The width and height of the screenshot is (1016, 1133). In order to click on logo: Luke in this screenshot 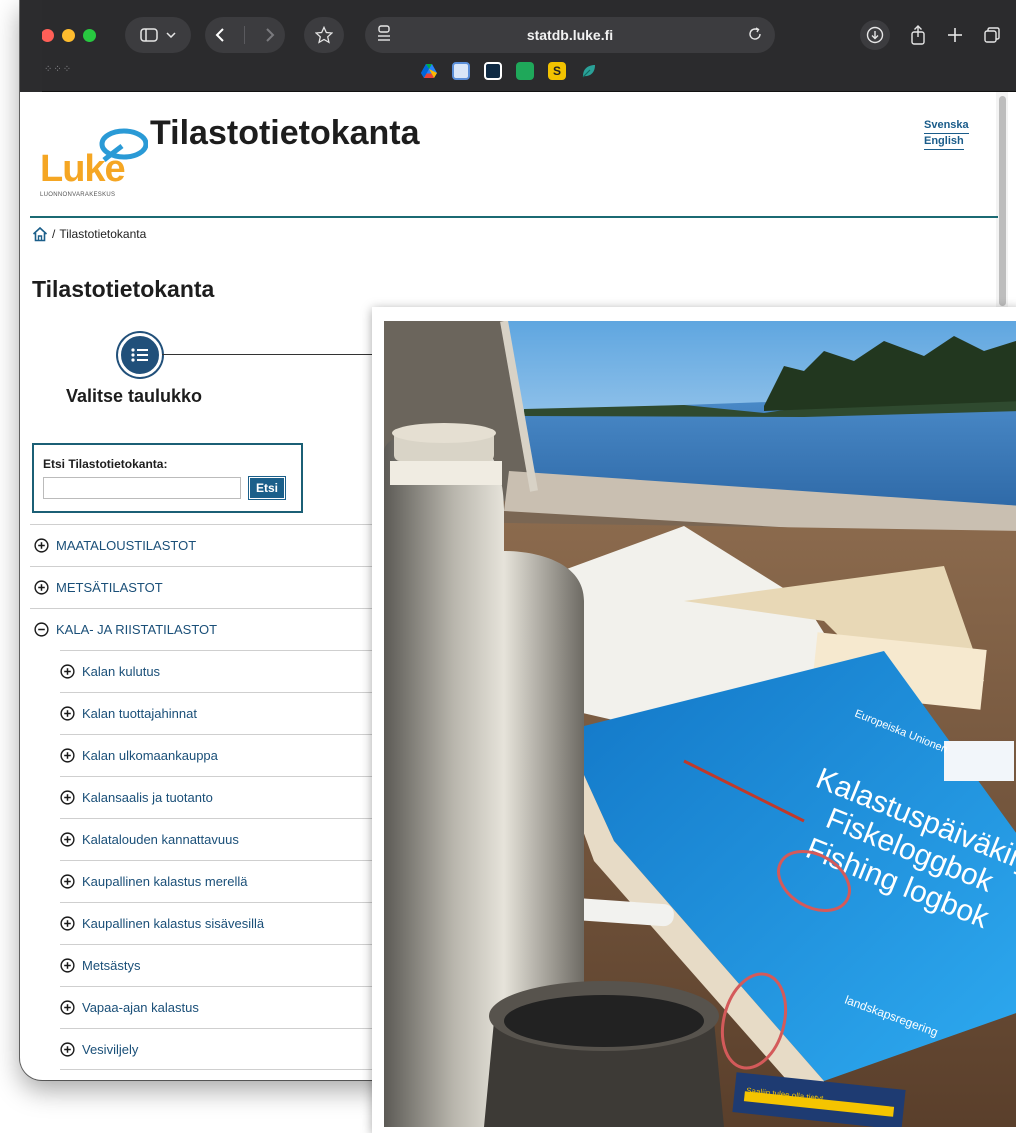, I will do `click(83, 169)`.